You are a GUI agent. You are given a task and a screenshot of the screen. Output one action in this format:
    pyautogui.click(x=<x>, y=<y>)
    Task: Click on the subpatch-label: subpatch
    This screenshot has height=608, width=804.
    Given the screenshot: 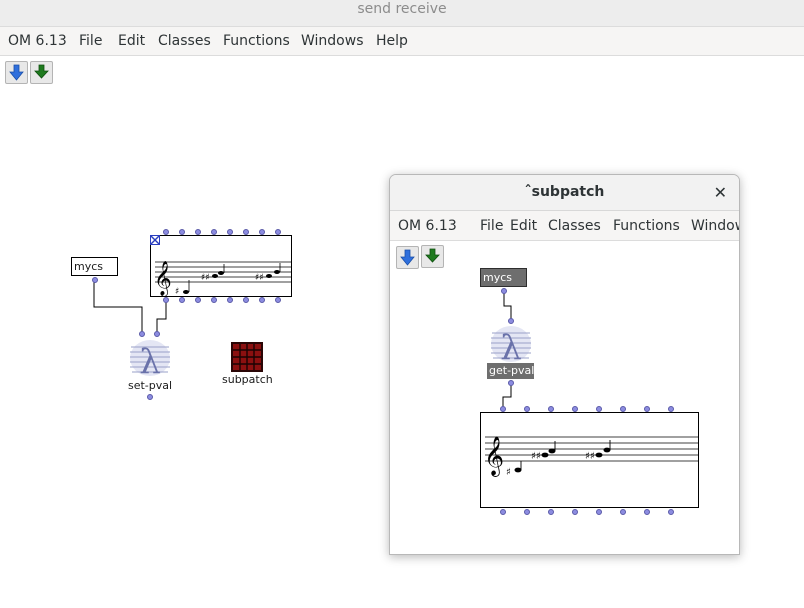 What is the action you would take?
    pyautogui.click(x=247, y=379)
    